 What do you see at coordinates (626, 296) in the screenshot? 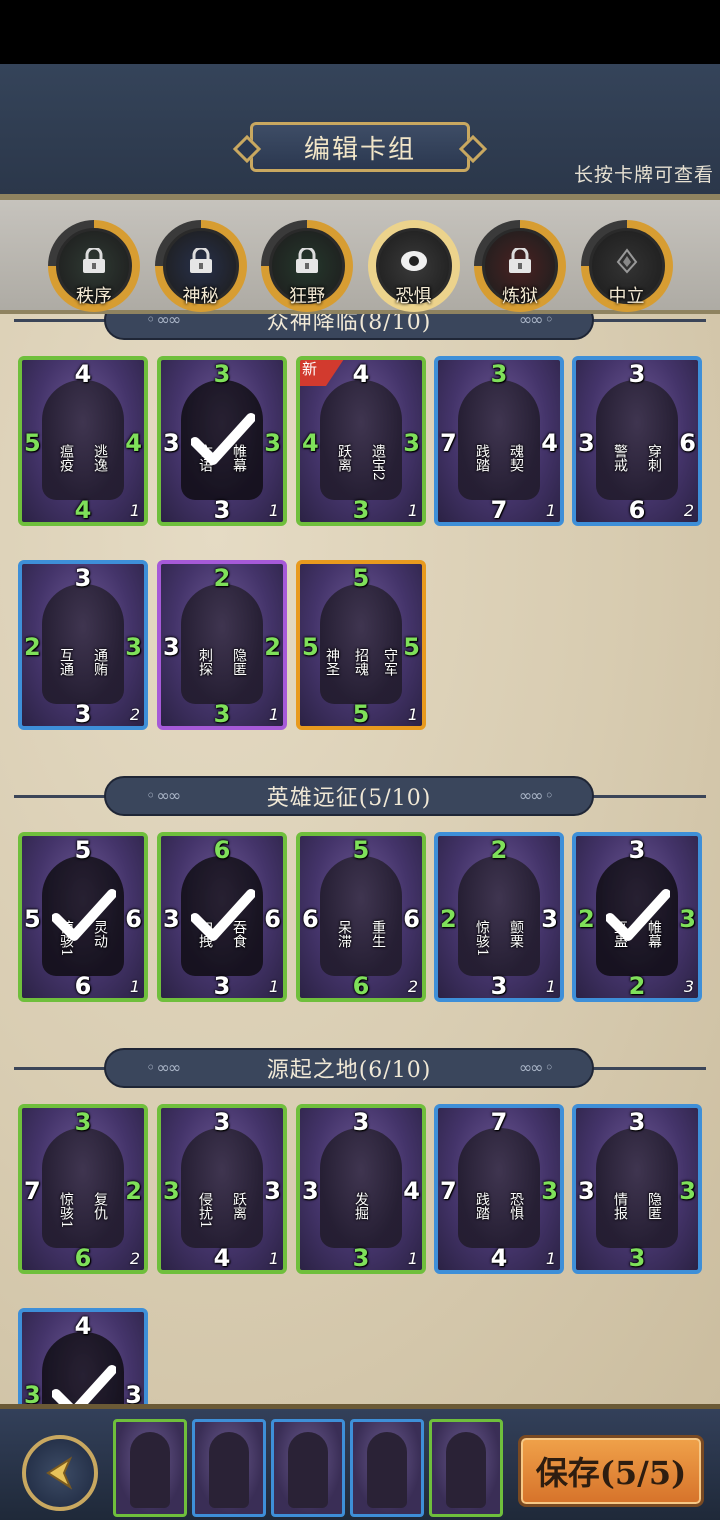
I see `faction-label: 中立` at bounding box center [626, 296].